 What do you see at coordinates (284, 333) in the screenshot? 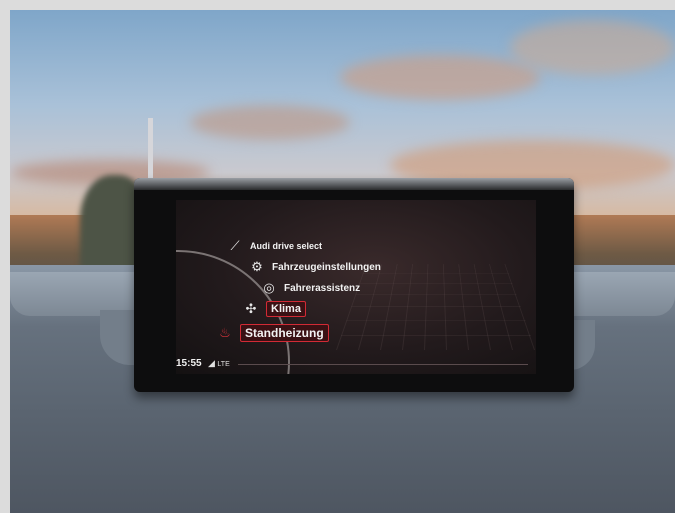
I see `menu-item-label: Standheizung` at bounding box center [284, 333].